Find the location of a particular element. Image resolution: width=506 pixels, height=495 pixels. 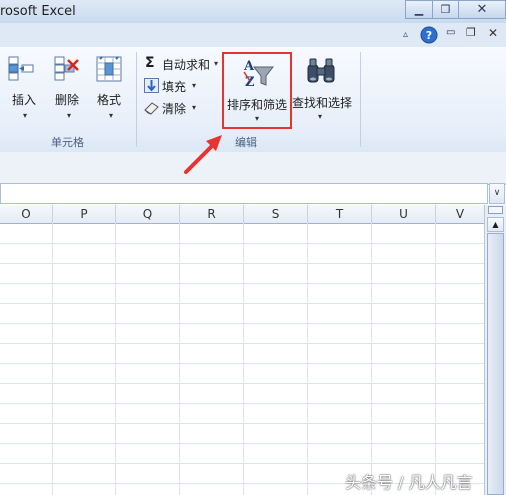

column-header: R is located at coordinates (212, 214).